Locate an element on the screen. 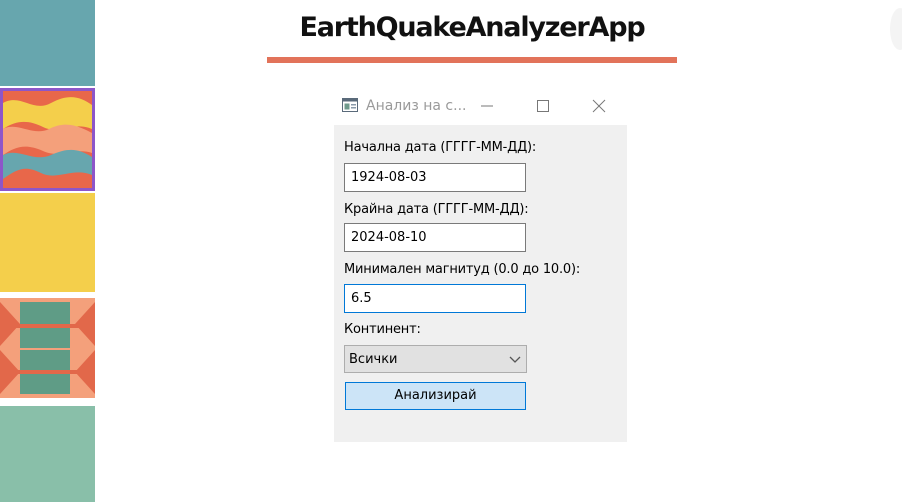 Image resolution: width=902 pixels, height=502 pixels. decor-tile-teal is located at coordinates (47, 43).